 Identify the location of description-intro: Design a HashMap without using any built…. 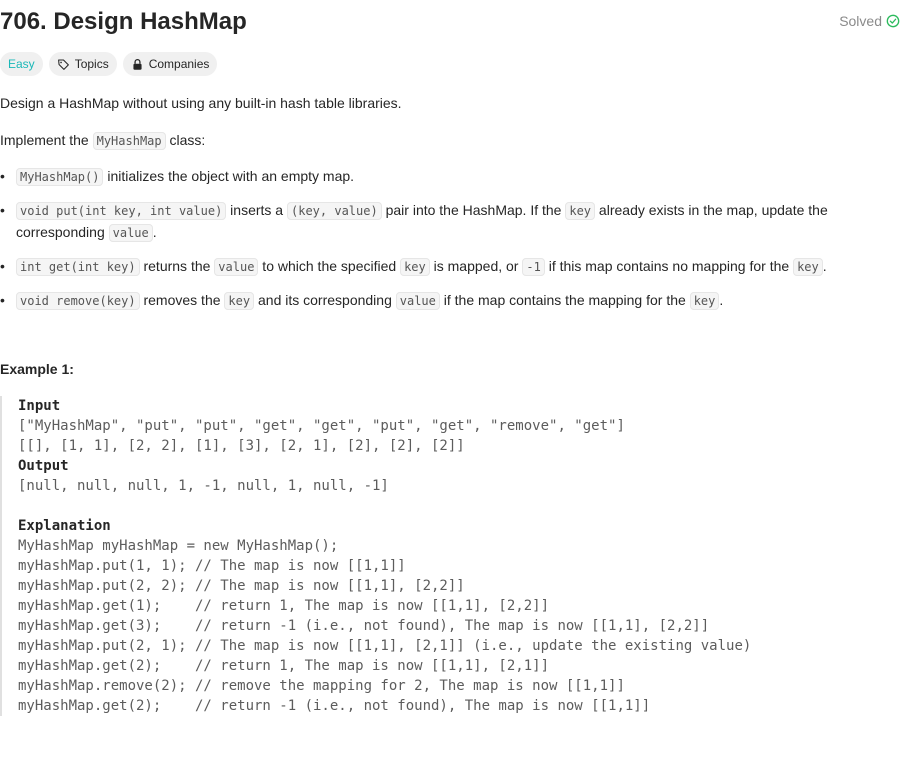
(201, 103).